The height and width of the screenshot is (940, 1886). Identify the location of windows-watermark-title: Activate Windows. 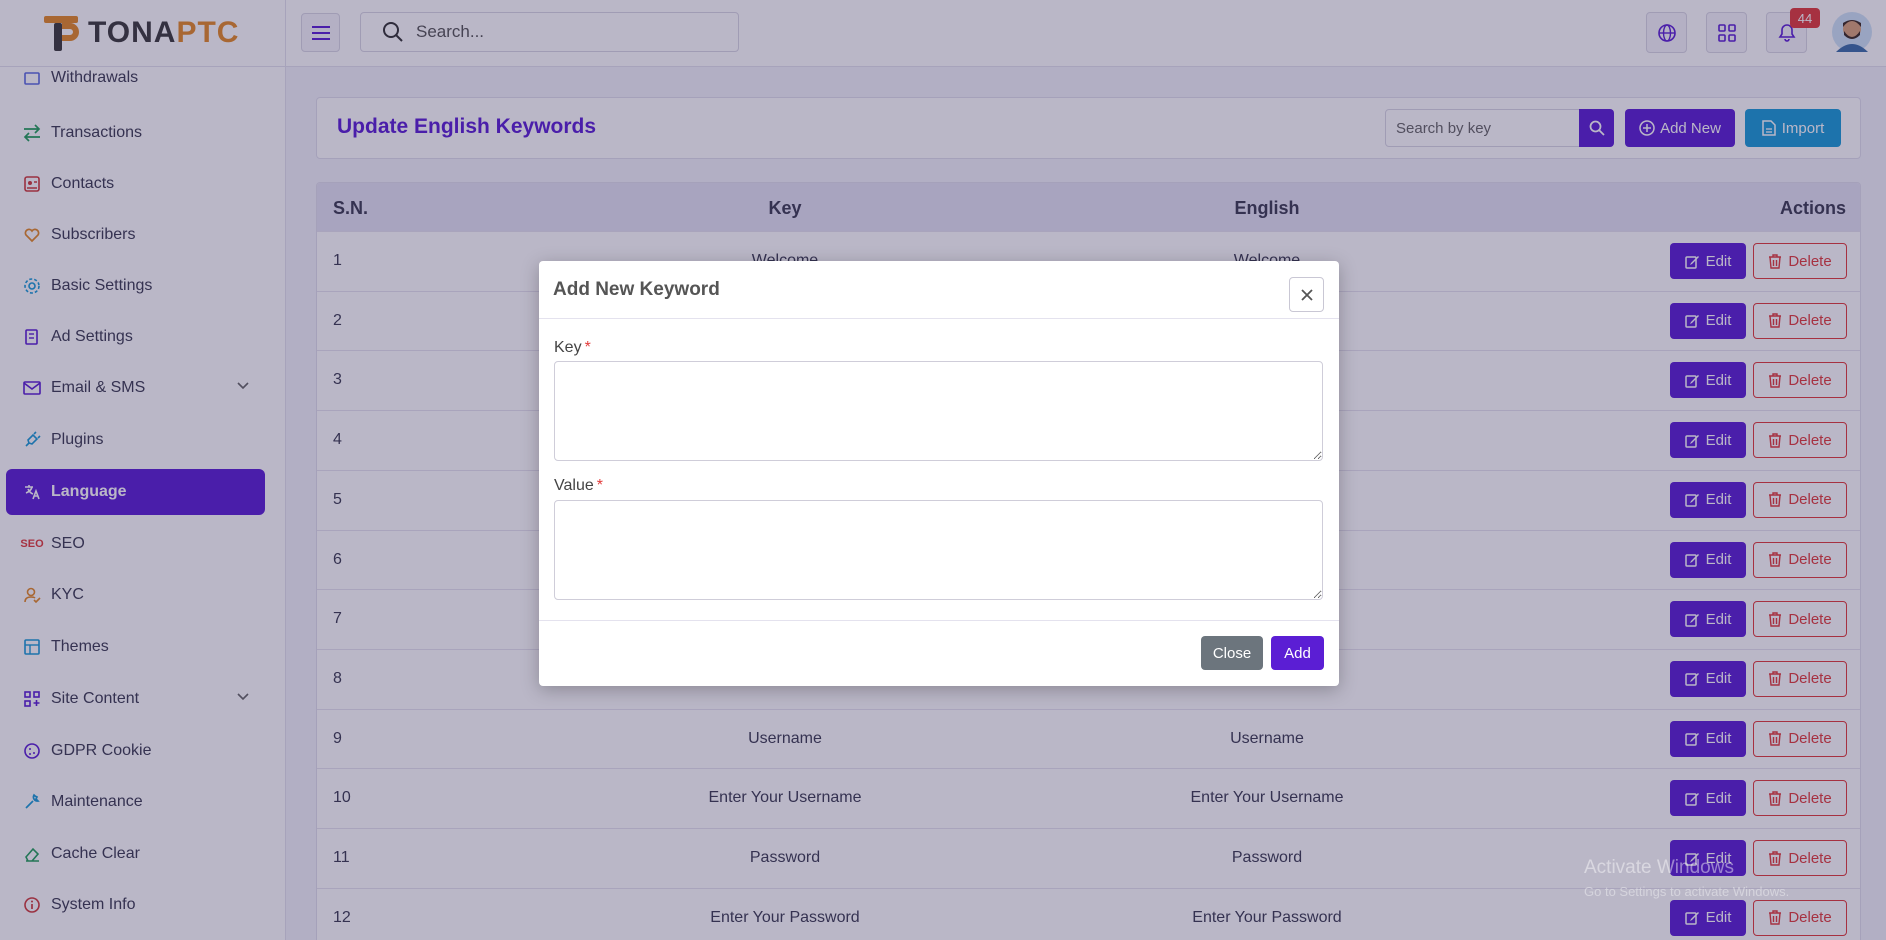
(1659, 867).